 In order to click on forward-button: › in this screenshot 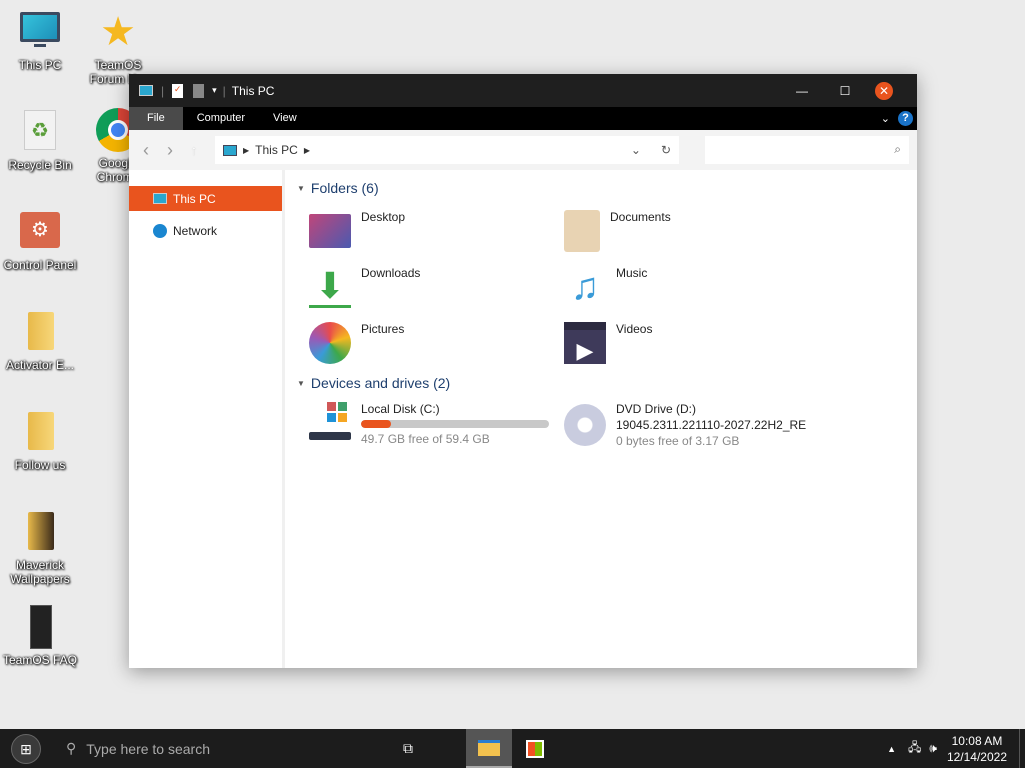, I will do `click(170, 150)`.